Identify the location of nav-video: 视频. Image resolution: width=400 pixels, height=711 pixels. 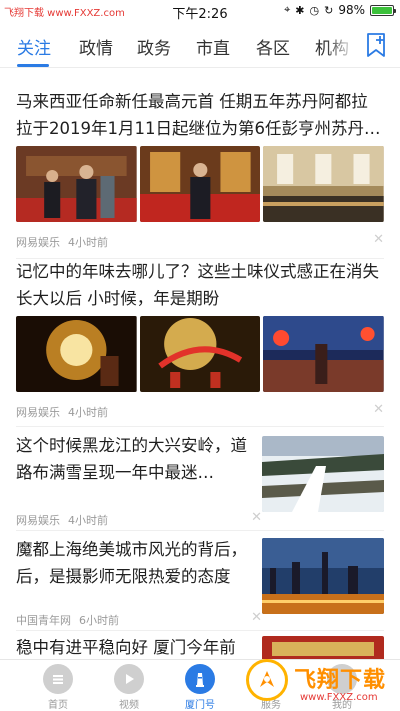
(129, 687).